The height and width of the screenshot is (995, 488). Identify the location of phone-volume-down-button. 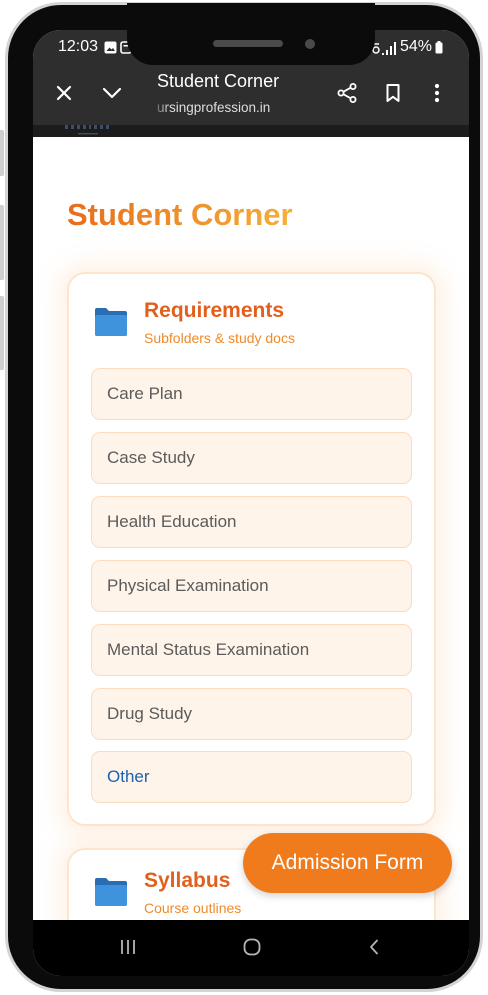
(2, 333).